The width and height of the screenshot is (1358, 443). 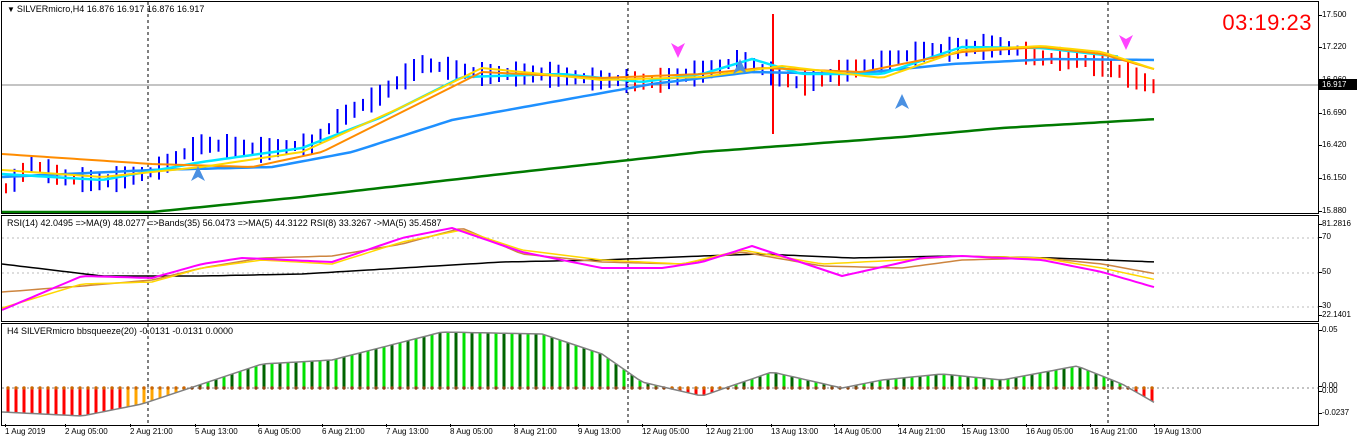 What do you see at coordinates (1334, 412) in the screenshot?
I see `bbsqueeze-tick: -0.0237` at bounding box center [1334, 412].